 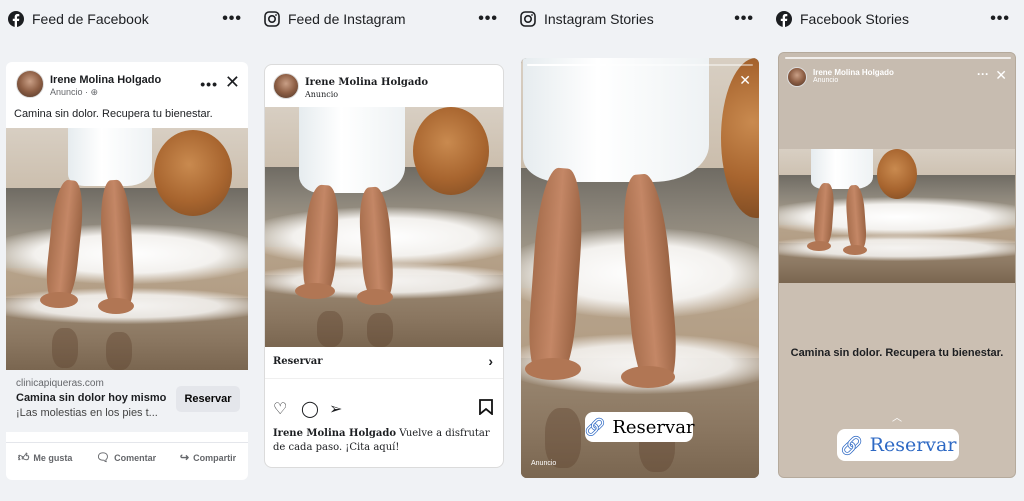 I want to click on column-header: Feed de Instagram •••, so click(x=386, y=19).